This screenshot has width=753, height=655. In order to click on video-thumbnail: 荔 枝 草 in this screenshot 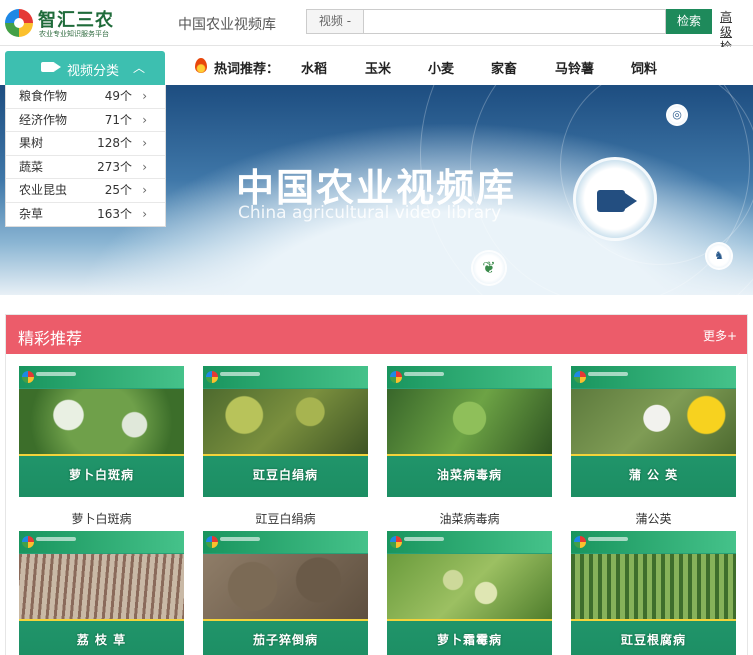, I will do `click(101, 593)`.